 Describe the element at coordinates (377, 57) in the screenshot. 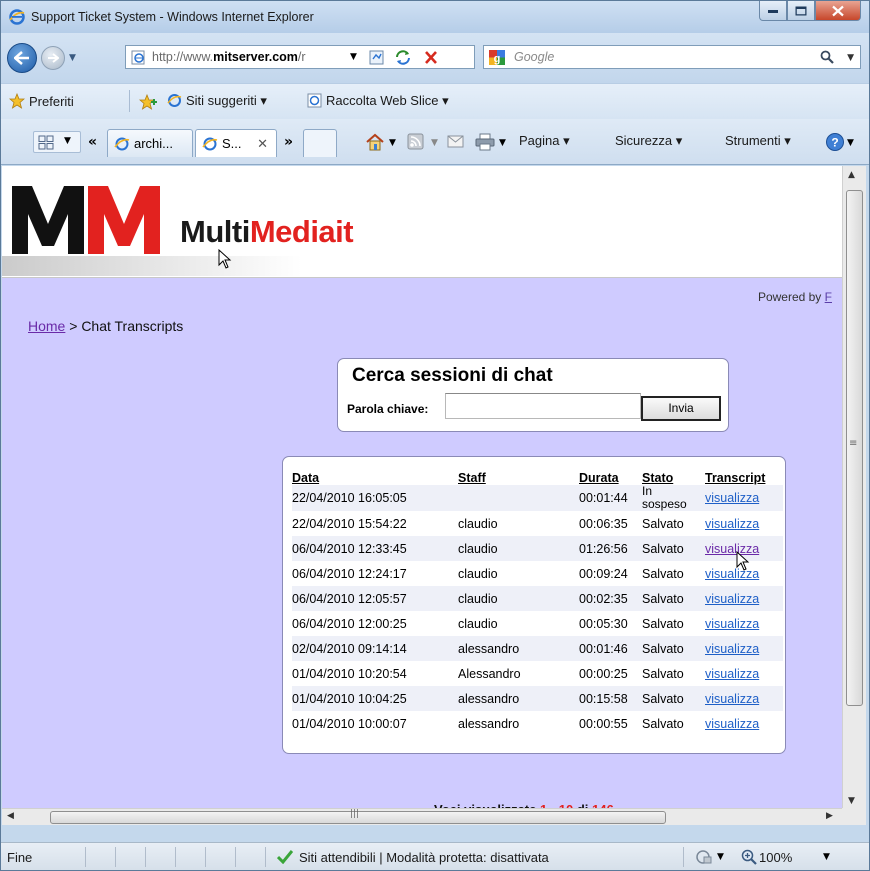

I see `compatibility-icon` at that location.